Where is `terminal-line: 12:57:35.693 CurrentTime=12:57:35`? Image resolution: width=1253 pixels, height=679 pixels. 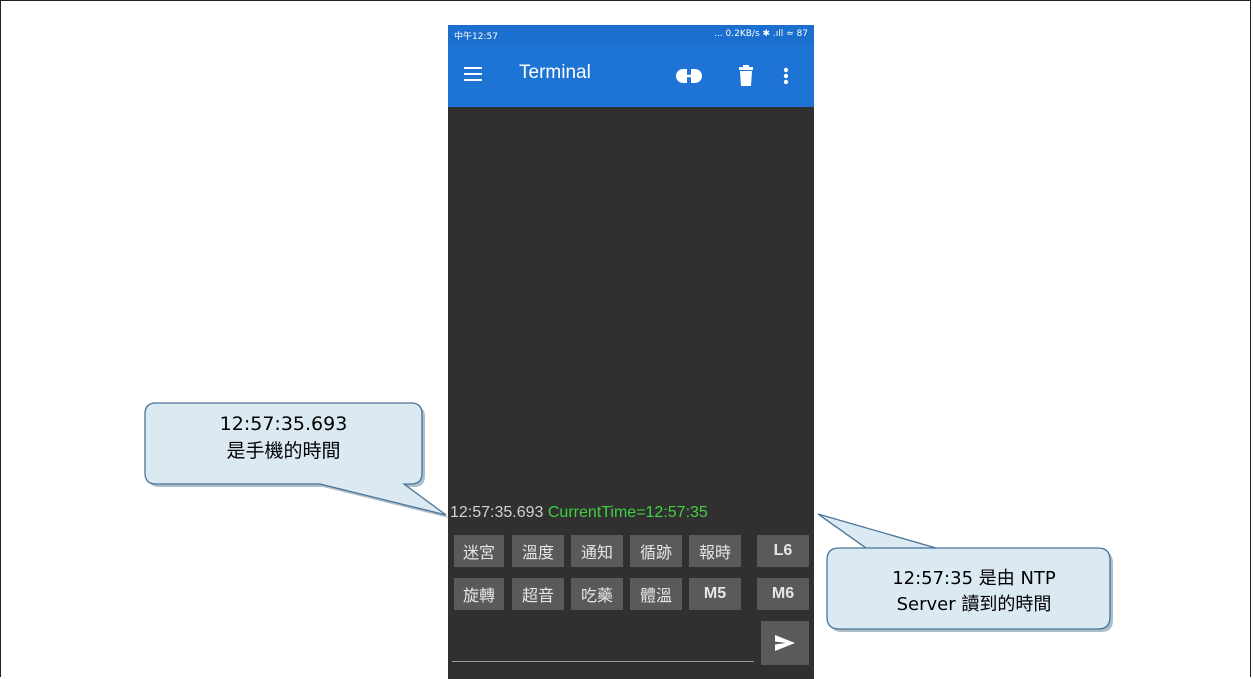
terminal-line: 12:57:35.693 CurrentTime=12:57:35 is located at coordinates (579, 513).